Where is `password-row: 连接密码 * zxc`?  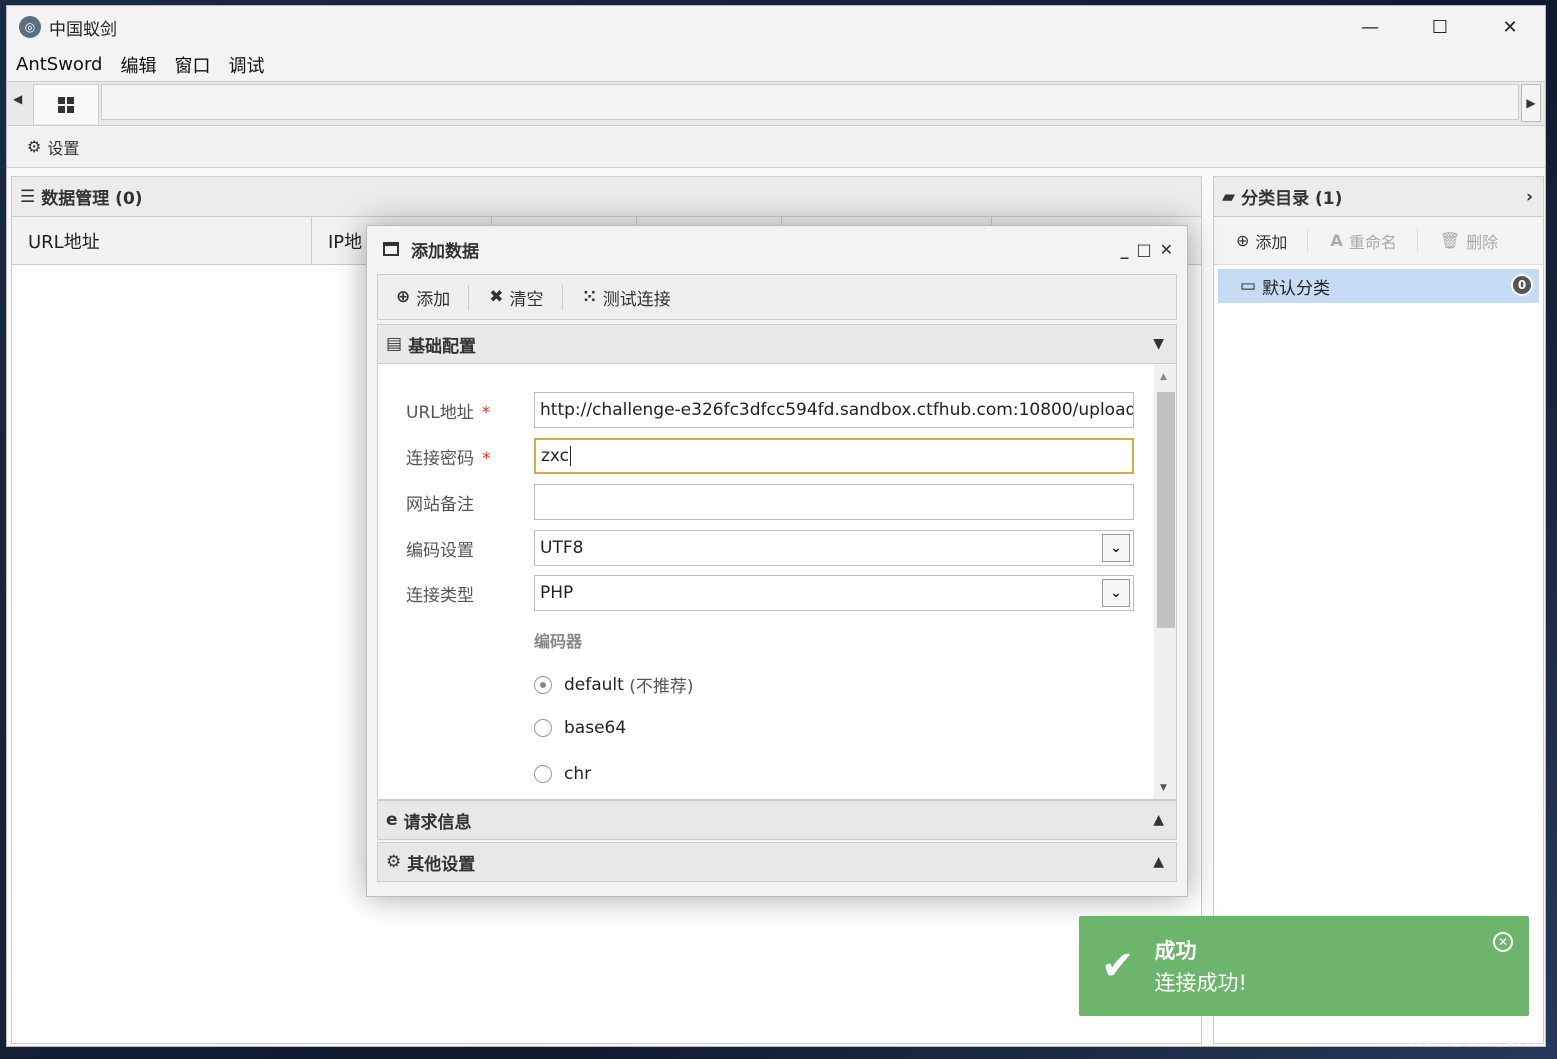 password-row: 连接密码 * zxc is located at coordinates (756, 456).